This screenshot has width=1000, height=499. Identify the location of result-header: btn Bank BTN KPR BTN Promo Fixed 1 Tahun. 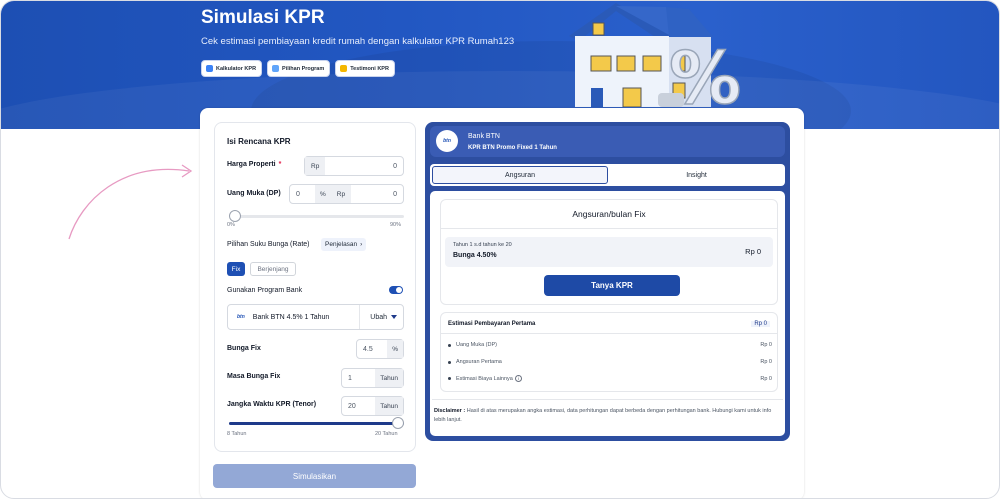
(607, 141).